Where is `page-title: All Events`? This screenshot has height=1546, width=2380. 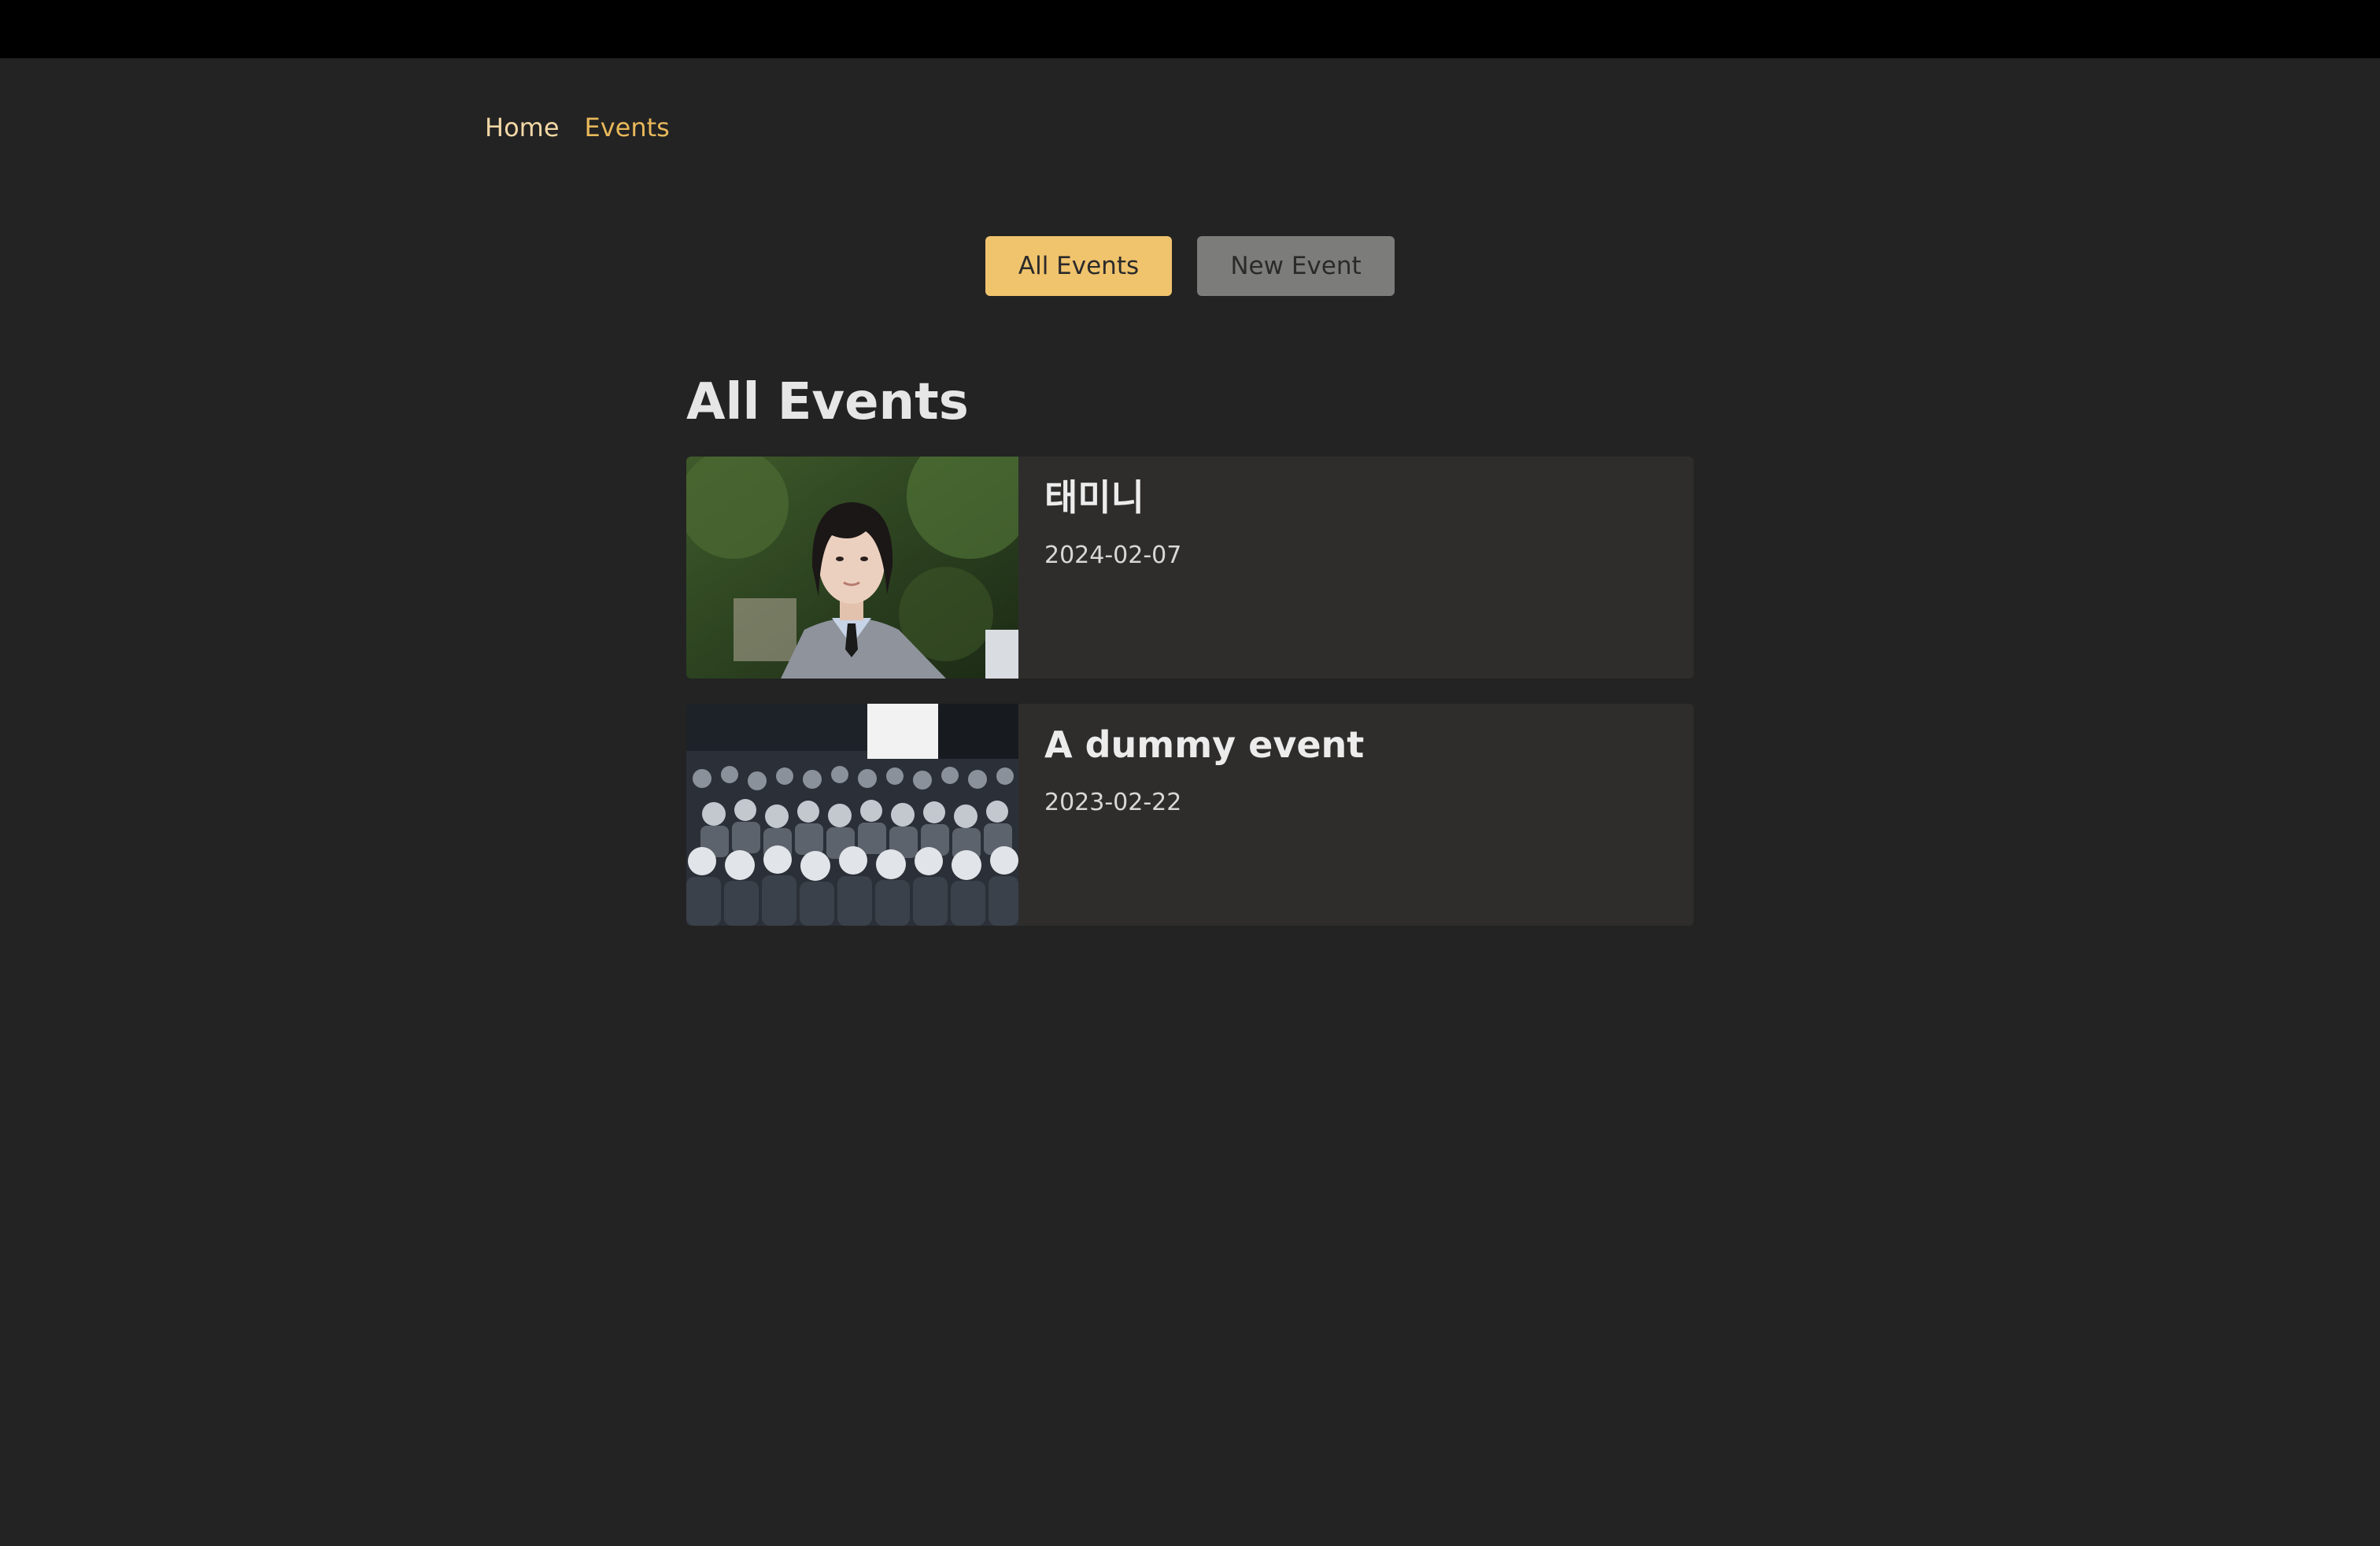
page-title: All Events is located at coordinates (827, 402).